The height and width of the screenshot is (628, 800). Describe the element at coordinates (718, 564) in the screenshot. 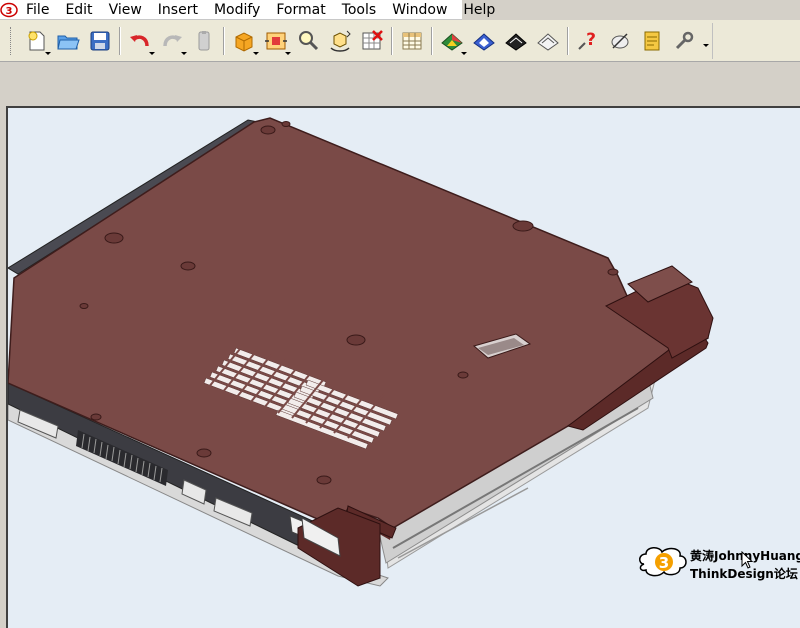

I see `forum-watermark: 3 黄涛JohnnyHuang ThinkDesign论坛` at that location.